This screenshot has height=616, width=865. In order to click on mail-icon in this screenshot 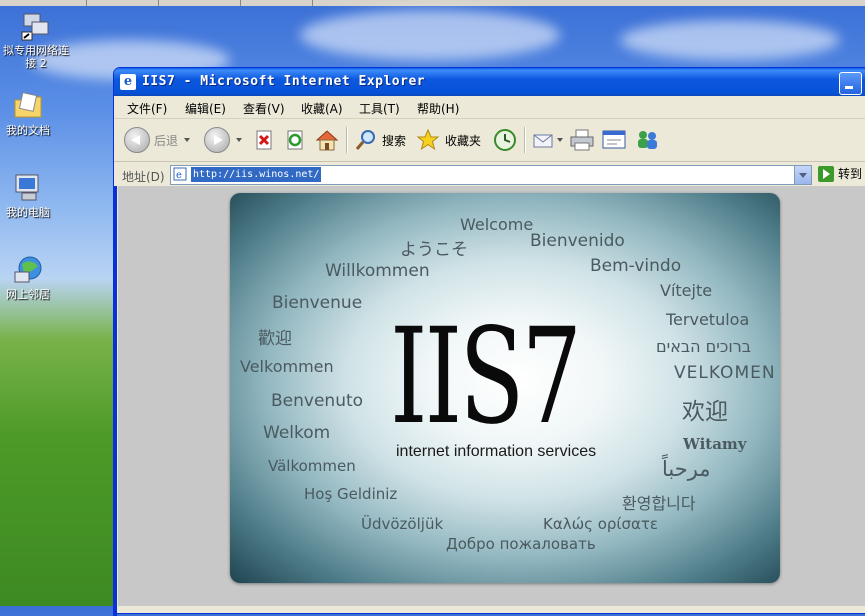, I will do `click(543, 141)`.